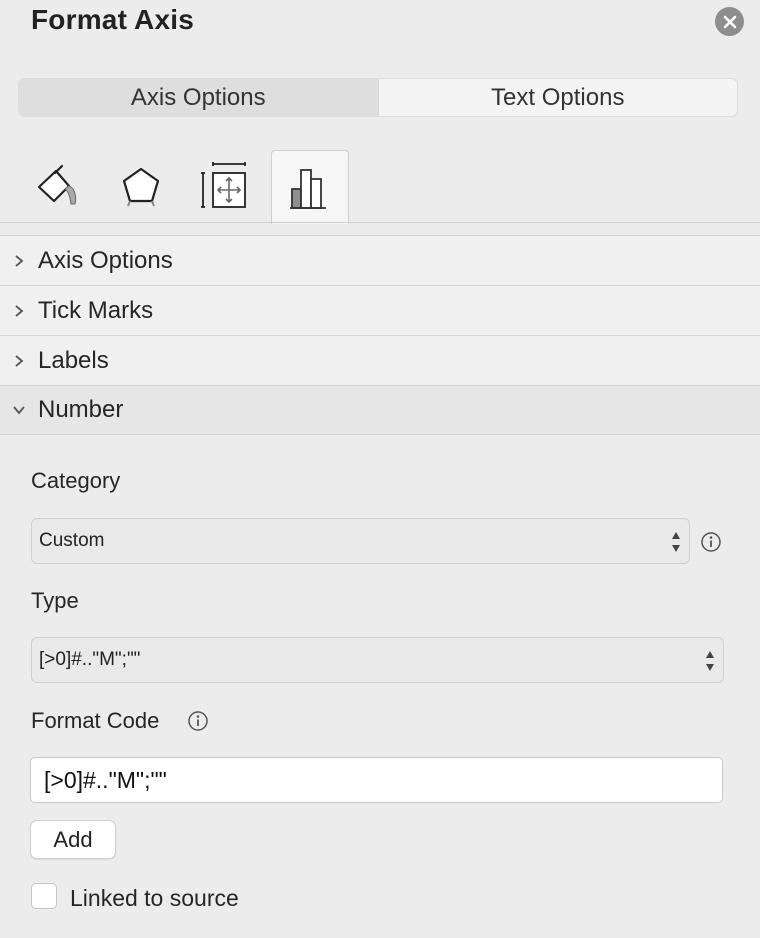 The height and width of the screenshot is (938, 760). Describe the element at coordinates (380, 310) in the screenshot. I see `section-tick-marks: Tick Marks` at that location.